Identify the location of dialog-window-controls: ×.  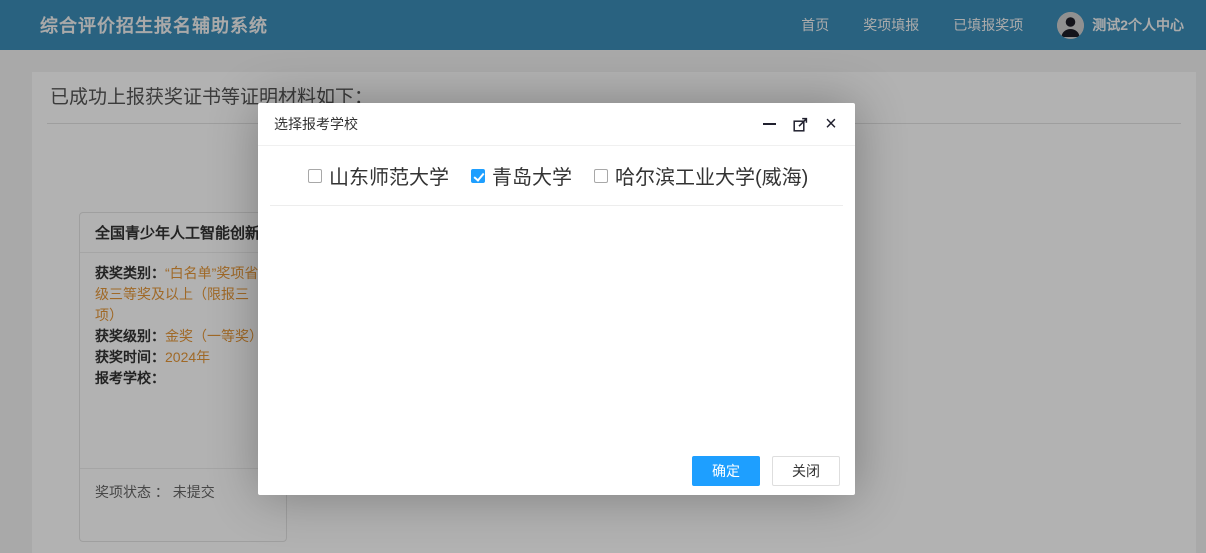
(800, 124).